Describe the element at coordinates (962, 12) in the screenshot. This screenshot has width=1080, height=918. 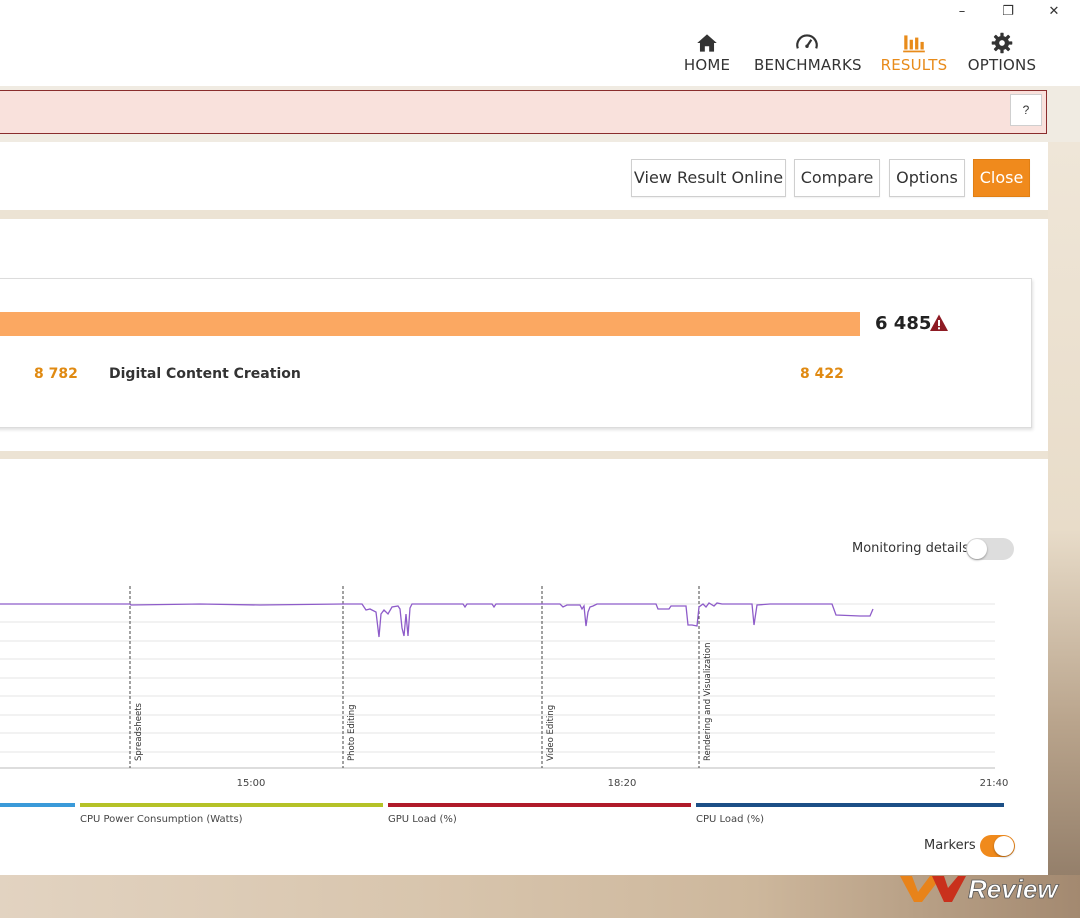
I see `minimize-button: –` at that location.